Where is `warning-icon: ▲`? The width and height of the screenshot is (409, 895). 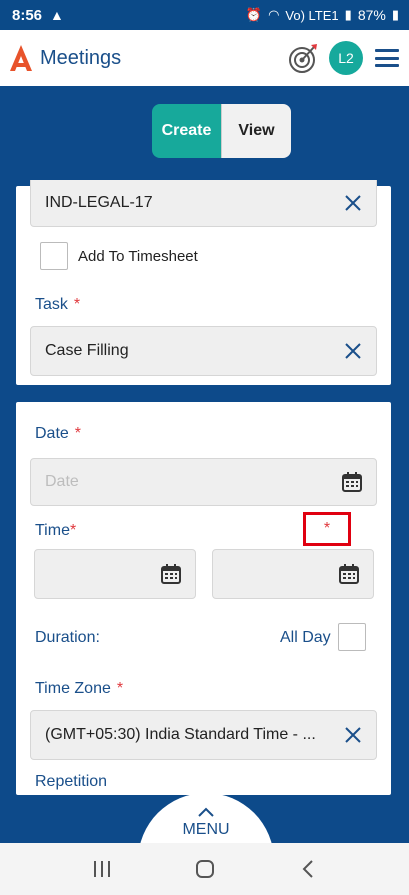
warning-icon: ▲ is located at coordinates (57, 15).